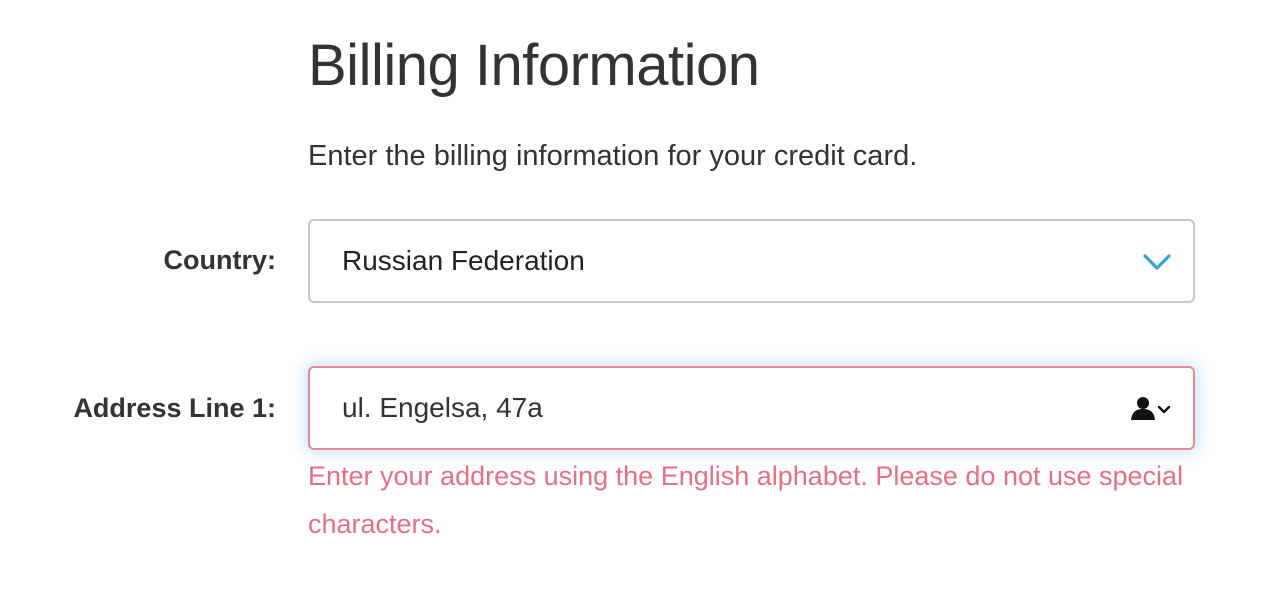 Image resolution: width=1280 pixels, height=599 pixels. Describe the element at coordinates (751, 261) in the screenshot. I see `country-select: Russian Federation` at that location.